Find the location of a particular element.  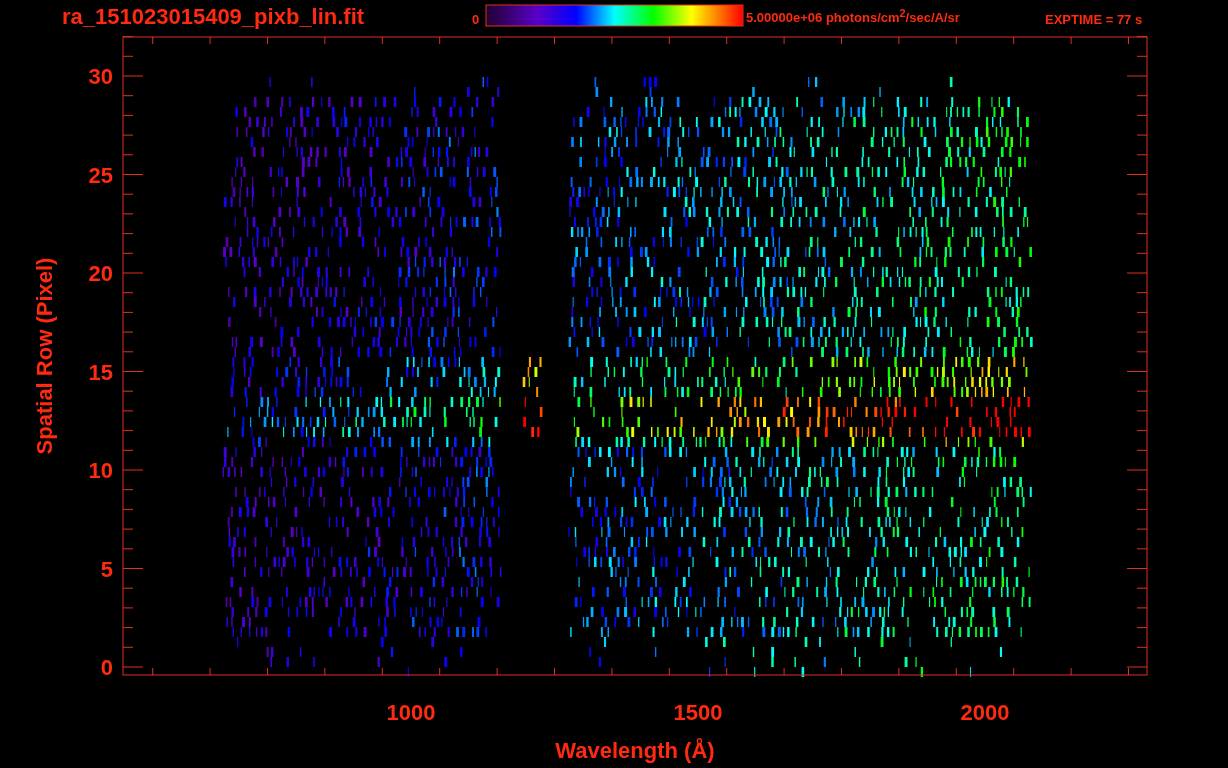

y-tick-label: 20 is located at coordinates (100, 273).